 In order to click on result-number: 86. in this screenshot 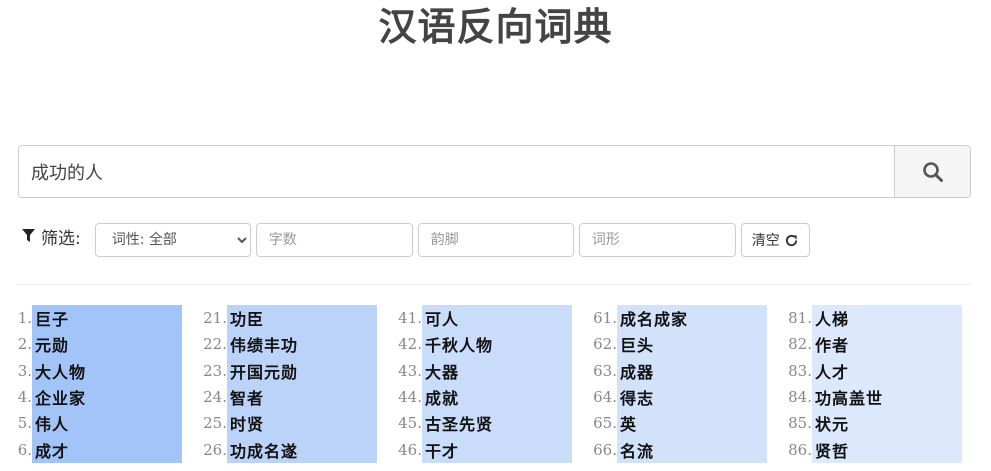, I will do `click(800, 449)`.